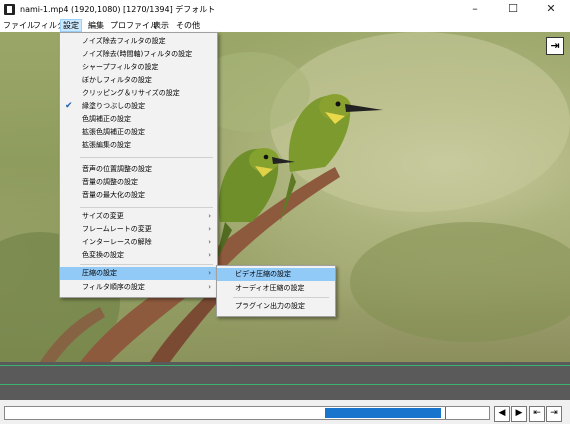 This screenshot has height=424, width=570. I want to click on export-arrow-icon: ⇥, so click(555, 46).